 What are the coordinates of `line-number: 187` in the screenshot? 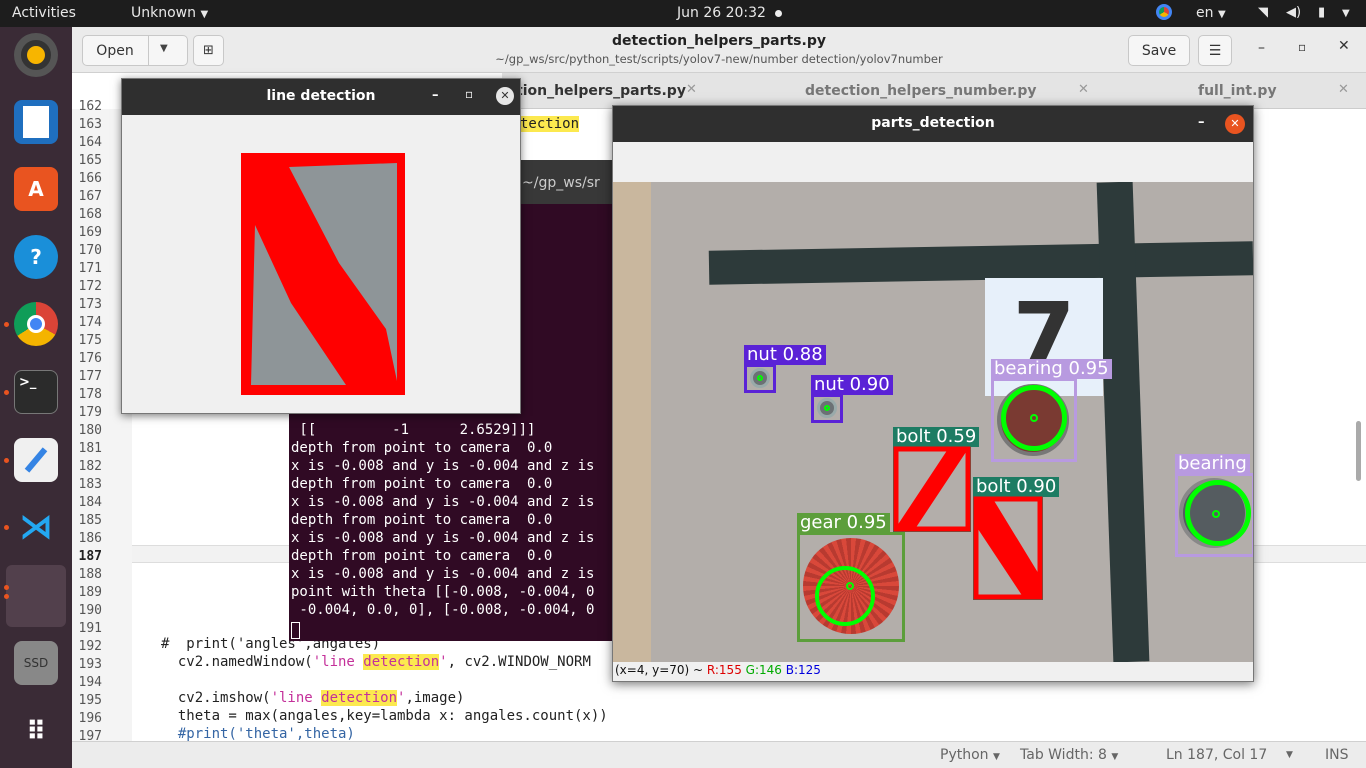 It's located at (90, 556).